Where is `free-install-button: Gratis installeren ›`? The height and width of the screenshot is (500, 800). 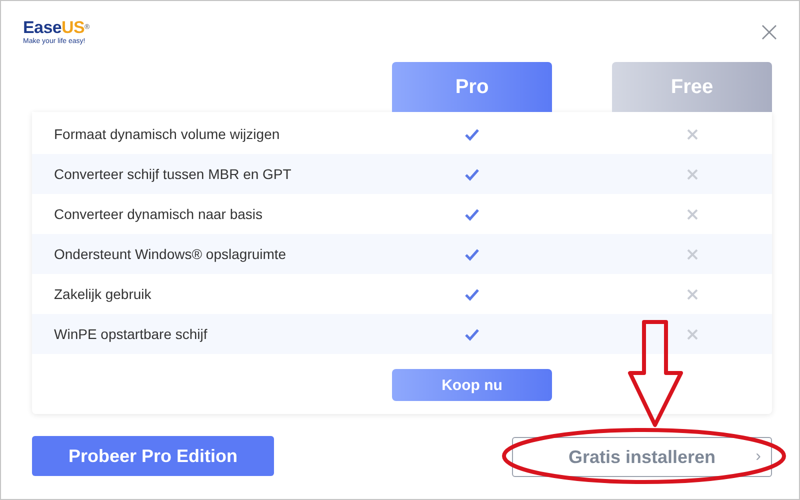 free-install-button: Gratis installeren › is located at coordinates (642, 457).